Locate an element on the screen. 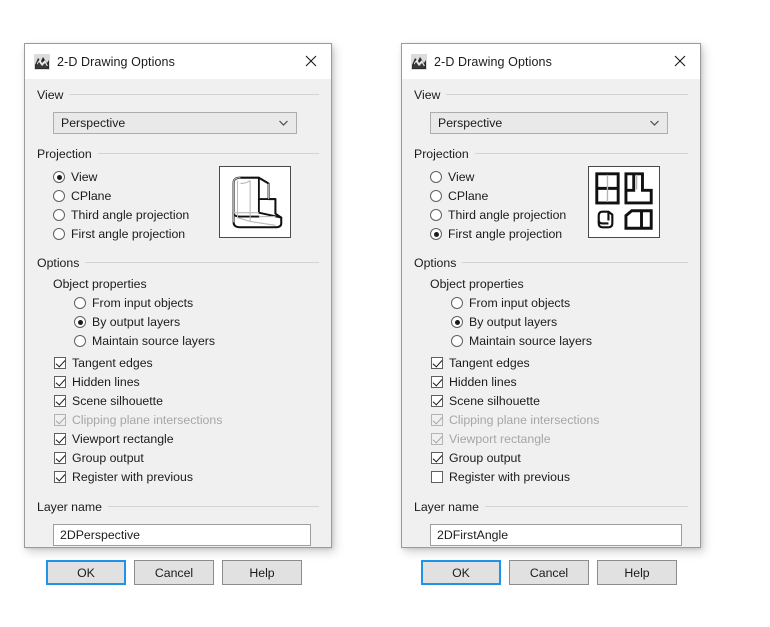  checkbox-viewport-rectangle: Viewport rectangle is located at coordinates (186, 439).